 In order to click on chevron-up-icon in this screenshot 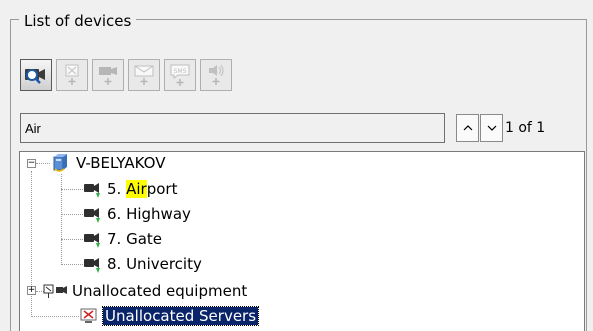, I will do `click(467, 128)`.